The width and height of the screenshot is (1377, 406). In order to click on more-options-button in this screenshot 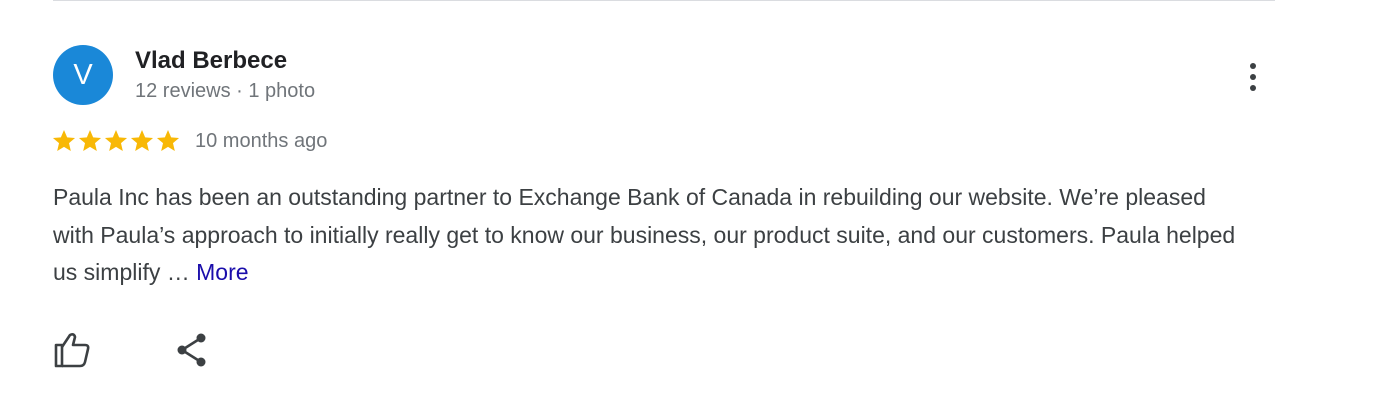, I will do `click(1253, 77)`.